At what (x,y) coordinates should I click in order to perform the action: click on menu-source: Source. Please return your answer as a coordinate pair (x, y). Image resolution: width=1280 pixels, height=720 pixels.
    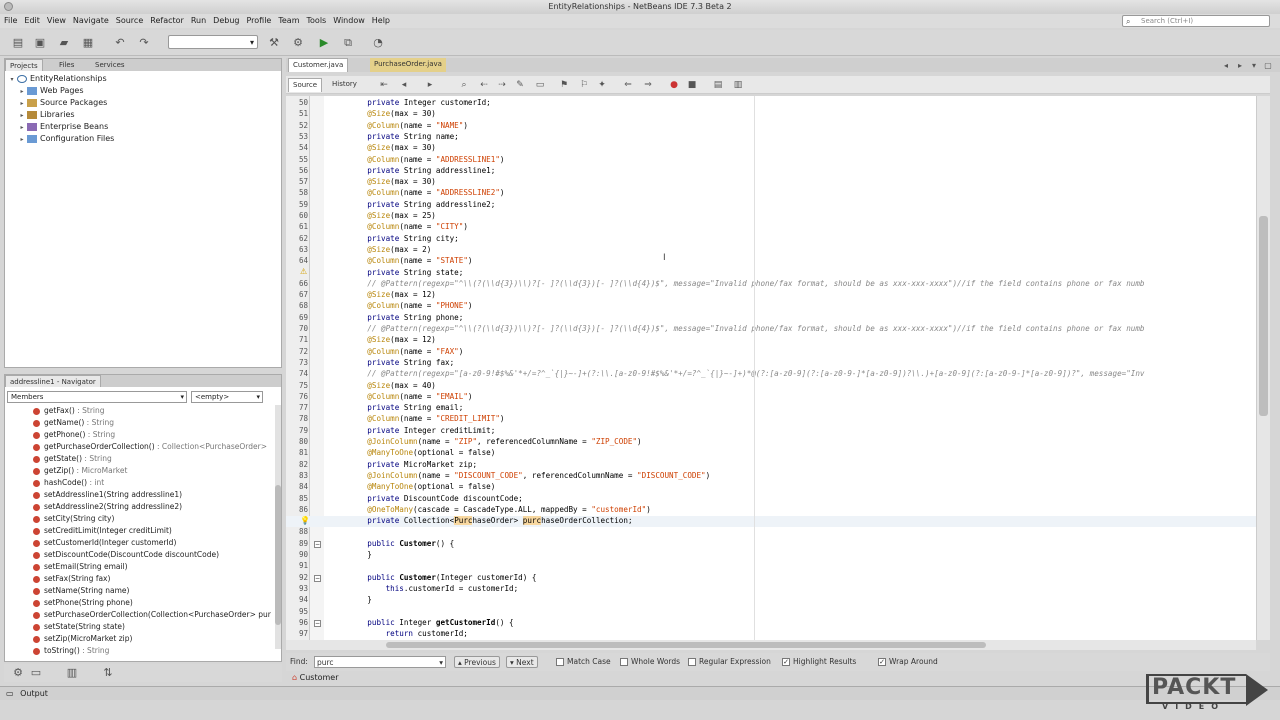
    Looking at the image, I should click on (129, 21).